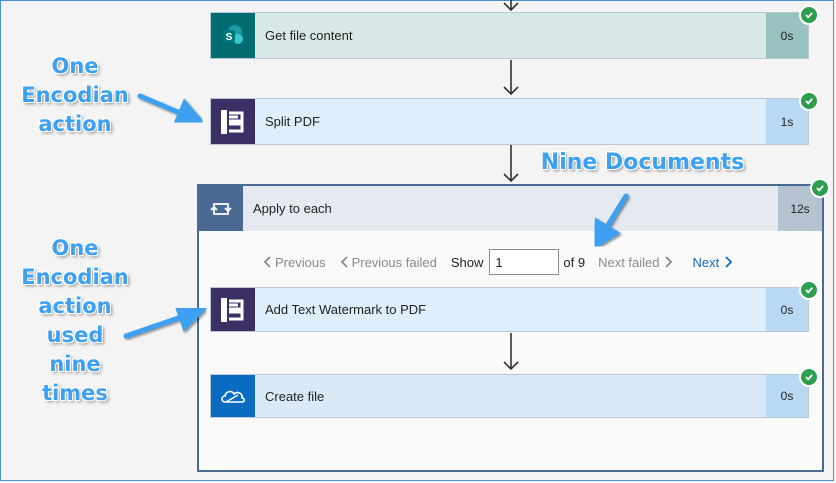 The height and width of the screenshot is (483, 836). I want to click on step-get-file-content: S Get file content 0s, so click(509, 35).